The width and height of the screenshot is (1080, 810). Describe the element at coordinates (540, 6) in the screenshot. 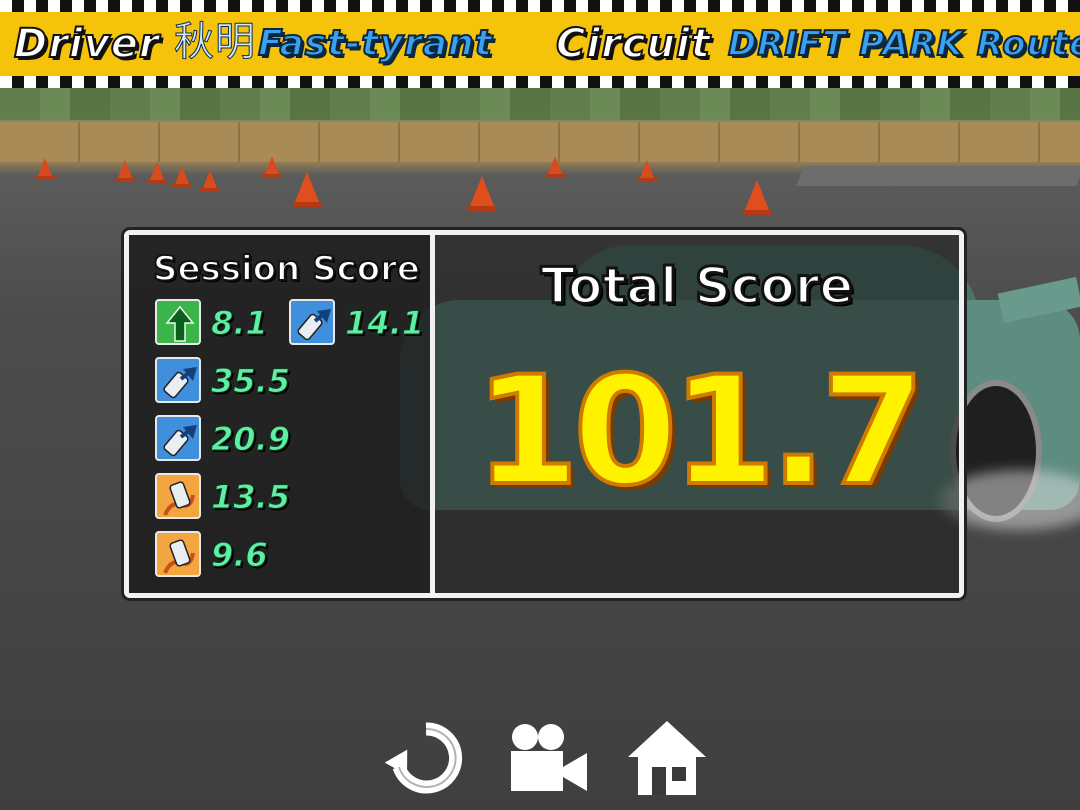

I see `checker-stripe-top` at that location.